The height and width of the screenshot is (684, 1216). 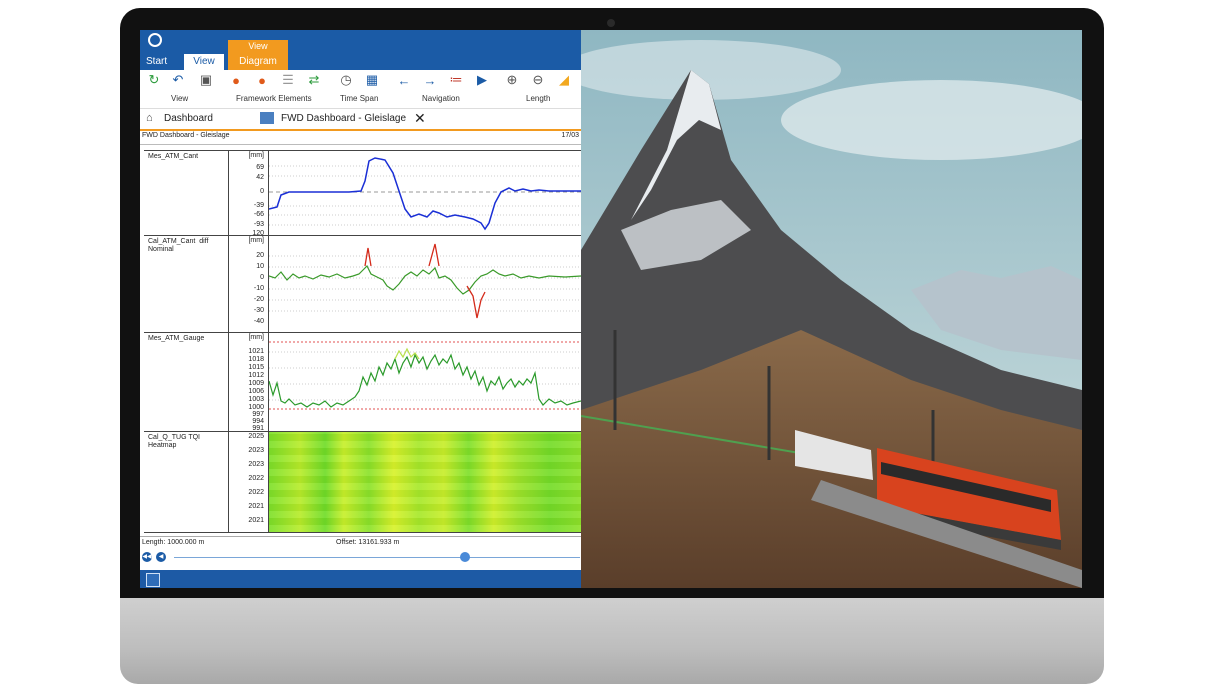 What do you see at coordinates (538, 98) in the screenshot?
I see `group-label-length: Length` at bounding box center [538, 98].